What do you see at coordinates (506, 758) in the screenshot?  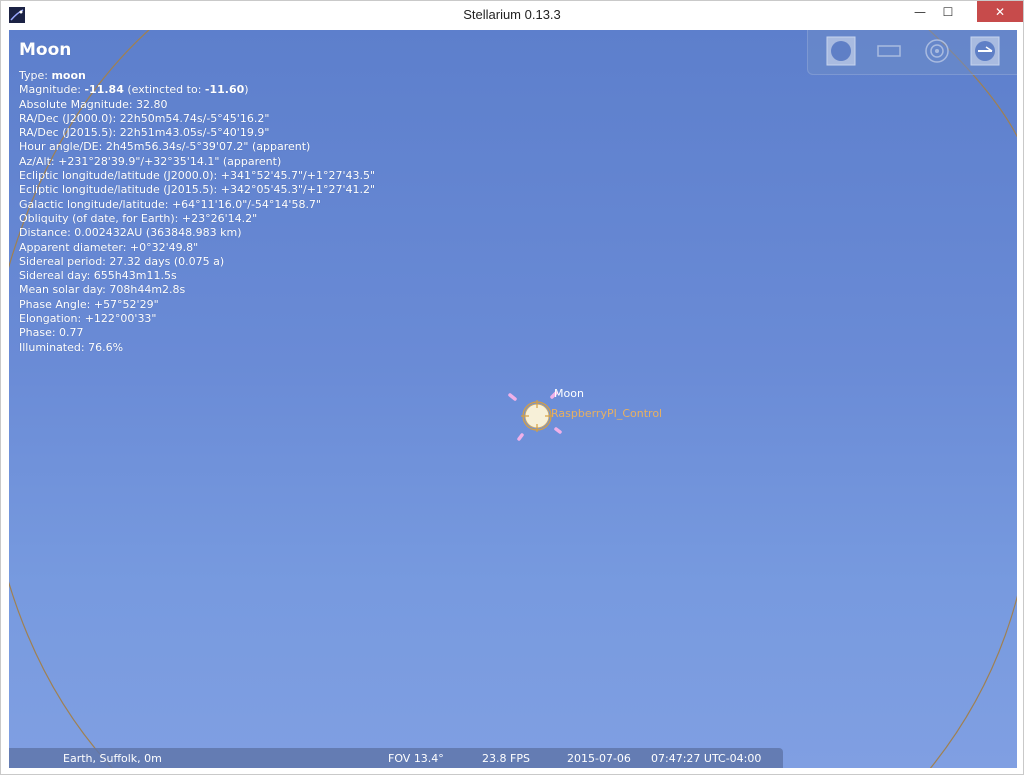 I see `fps-text: 23.8 FPS` at bounding box center [506, 758].